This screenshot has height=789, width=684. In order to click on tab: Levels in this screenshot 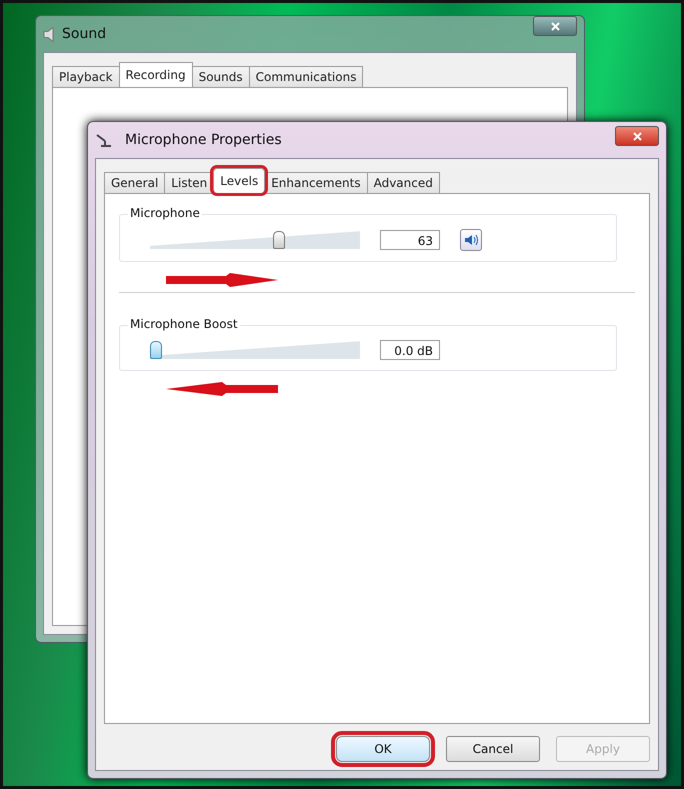, I will do `click(239, 180)`.